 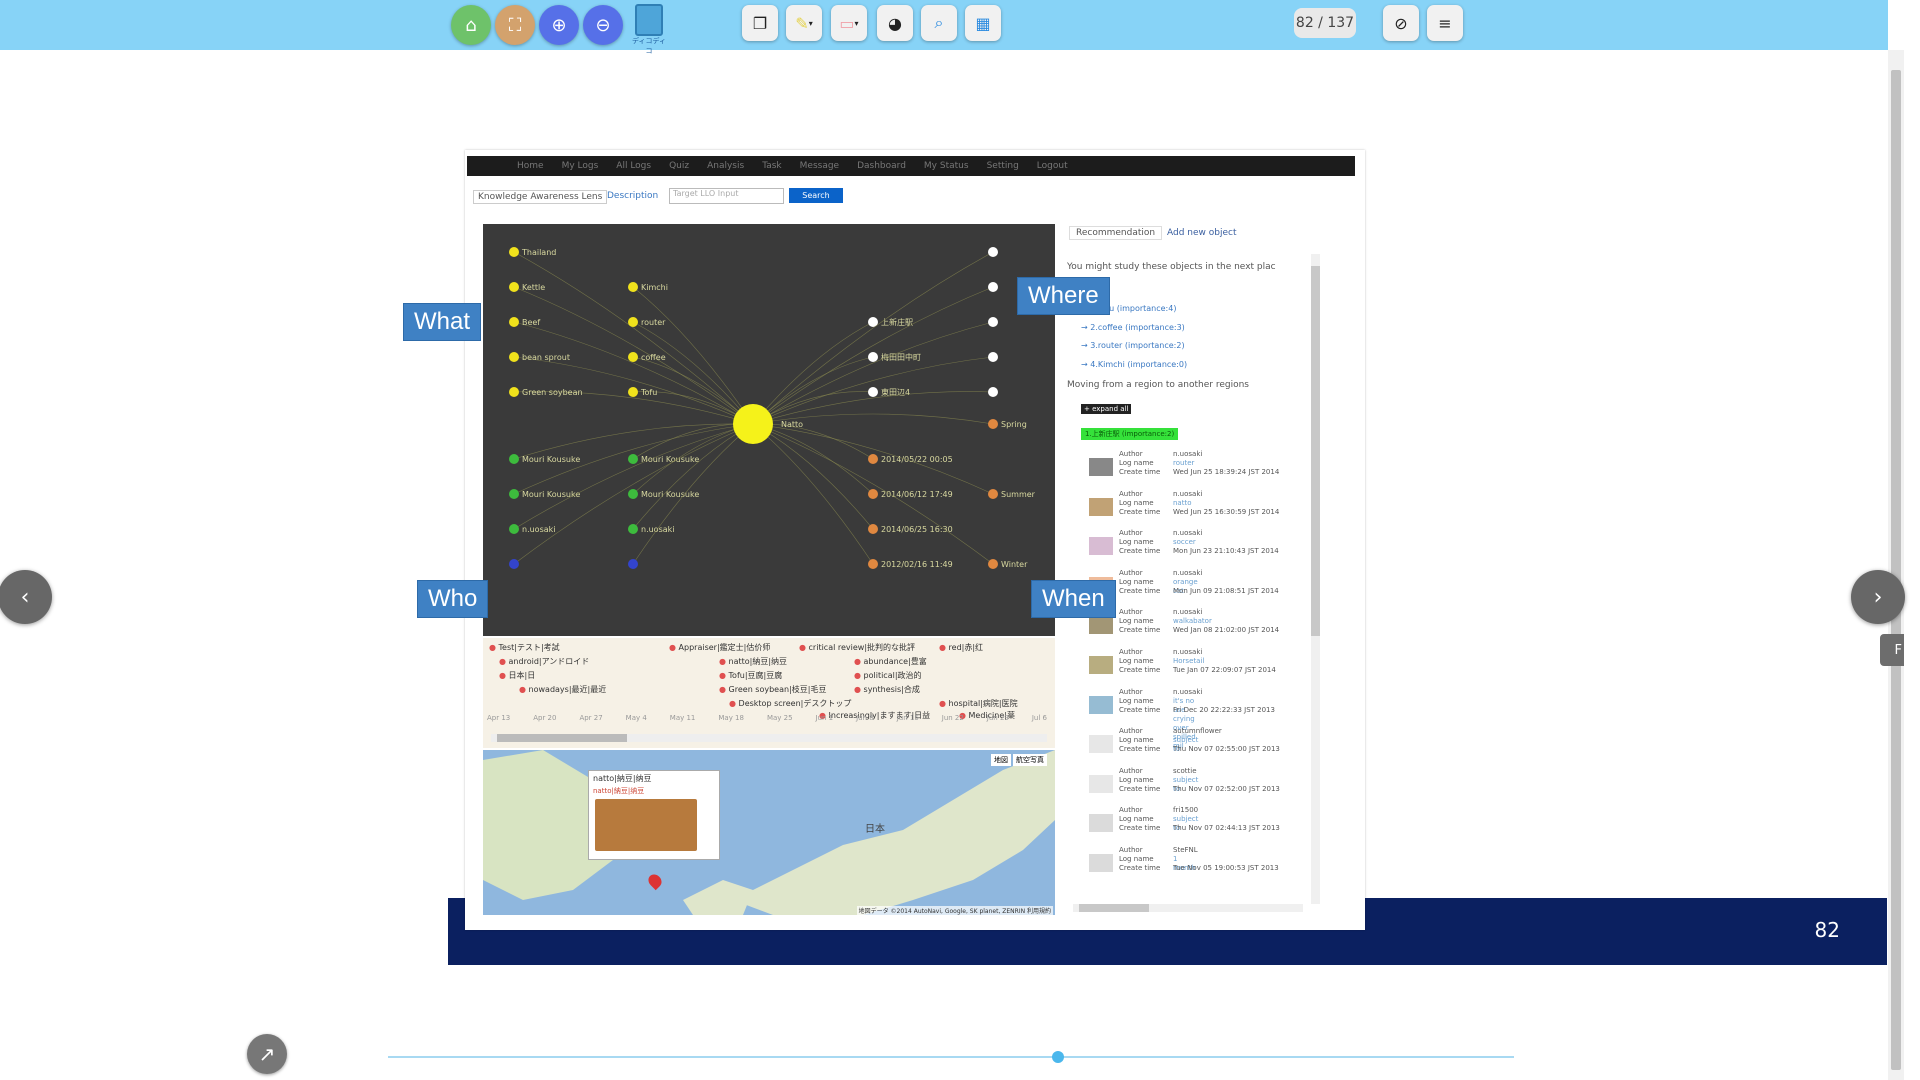 I want to click on side-panel-tab: F, so click(x=1892, y=650).